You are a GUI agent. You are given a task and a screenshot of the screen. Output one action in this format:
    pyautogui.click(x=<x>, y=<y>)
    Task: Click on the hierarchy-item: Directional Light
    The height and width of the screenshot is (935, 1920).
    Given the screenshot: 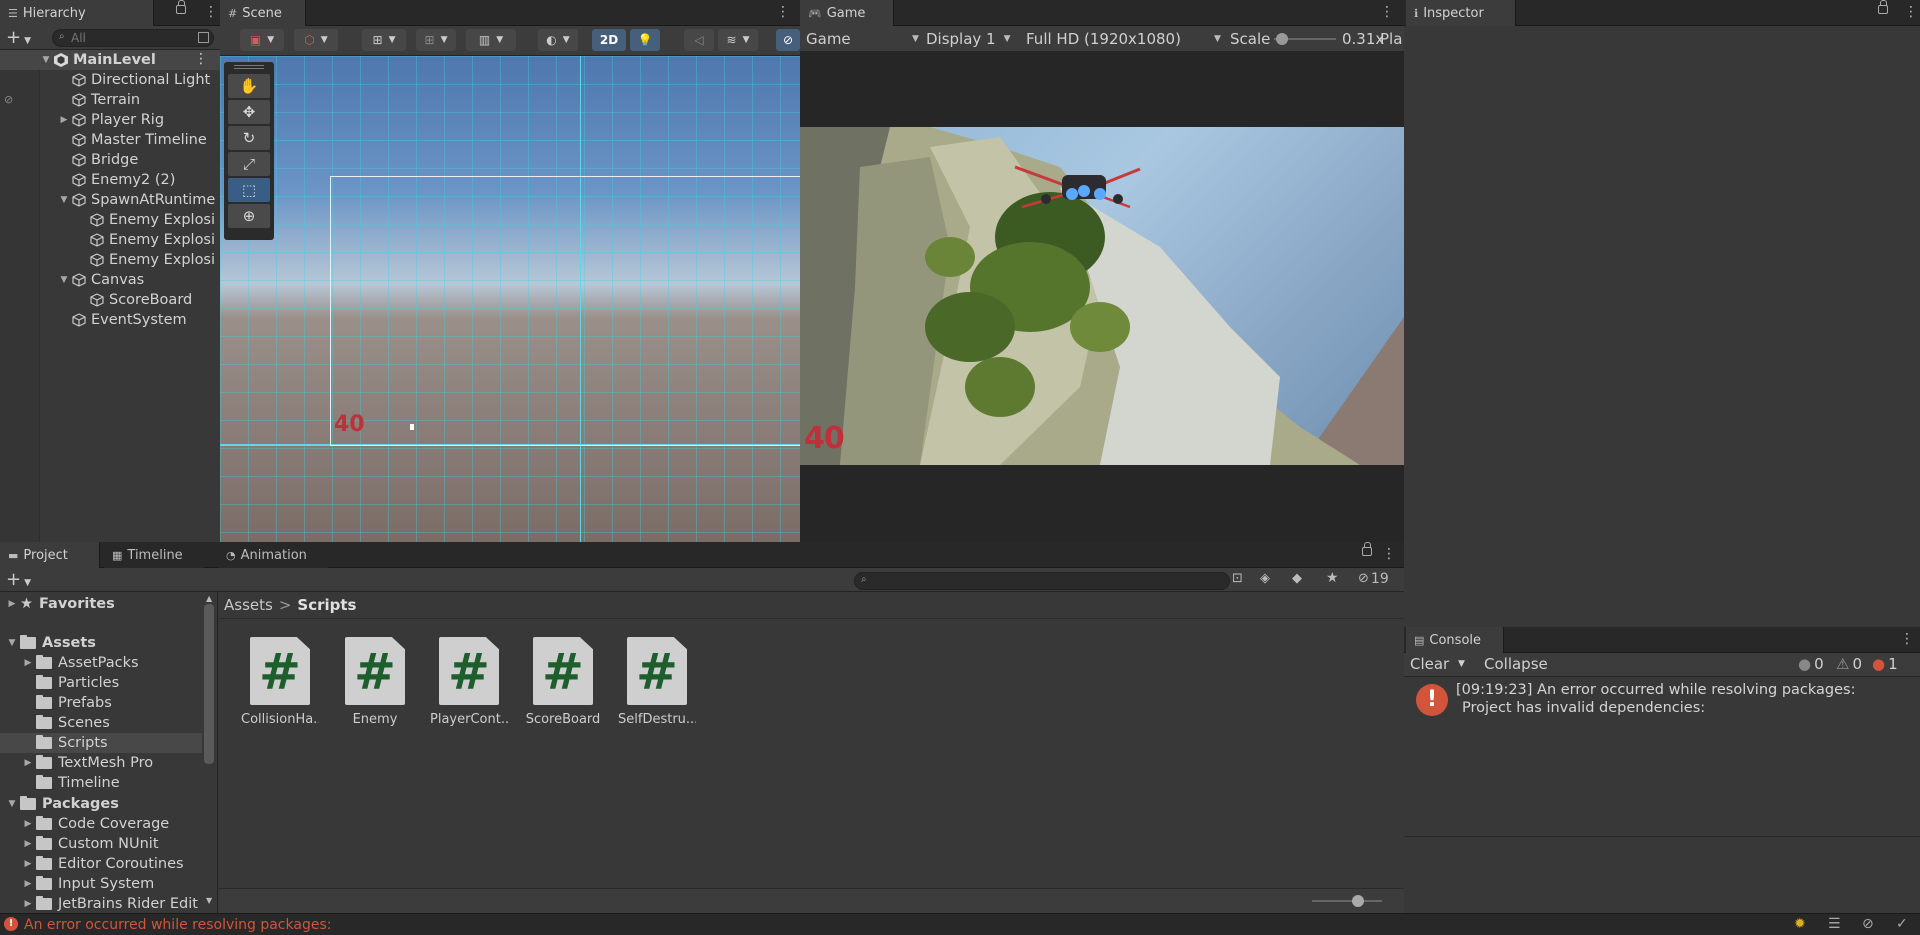 What is the action you would take?
    pyautogui.click(x=110, y=80)
    